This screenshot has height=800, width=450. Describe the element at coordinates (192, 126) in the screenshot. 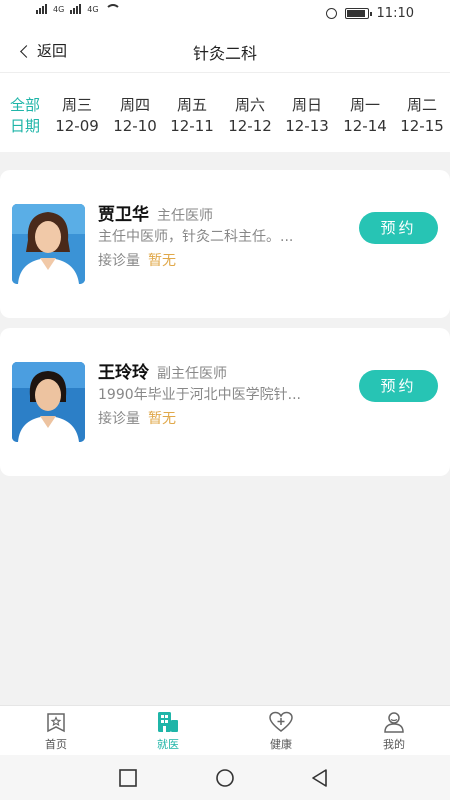

I see `date-value: 12-11` at that location.